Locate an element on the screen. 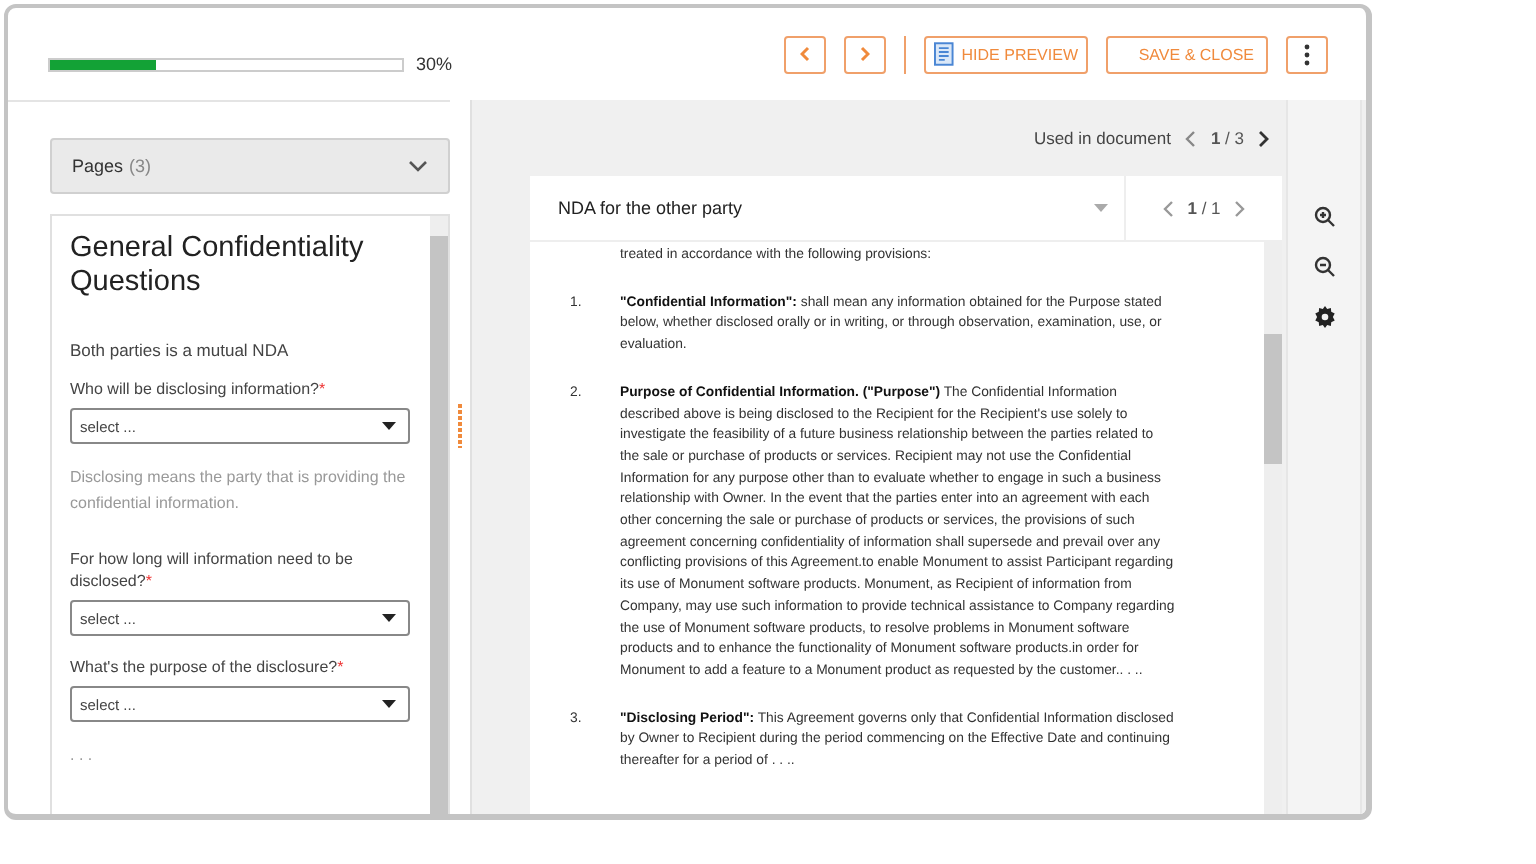  more-button is located at coordinates (1307, 54).